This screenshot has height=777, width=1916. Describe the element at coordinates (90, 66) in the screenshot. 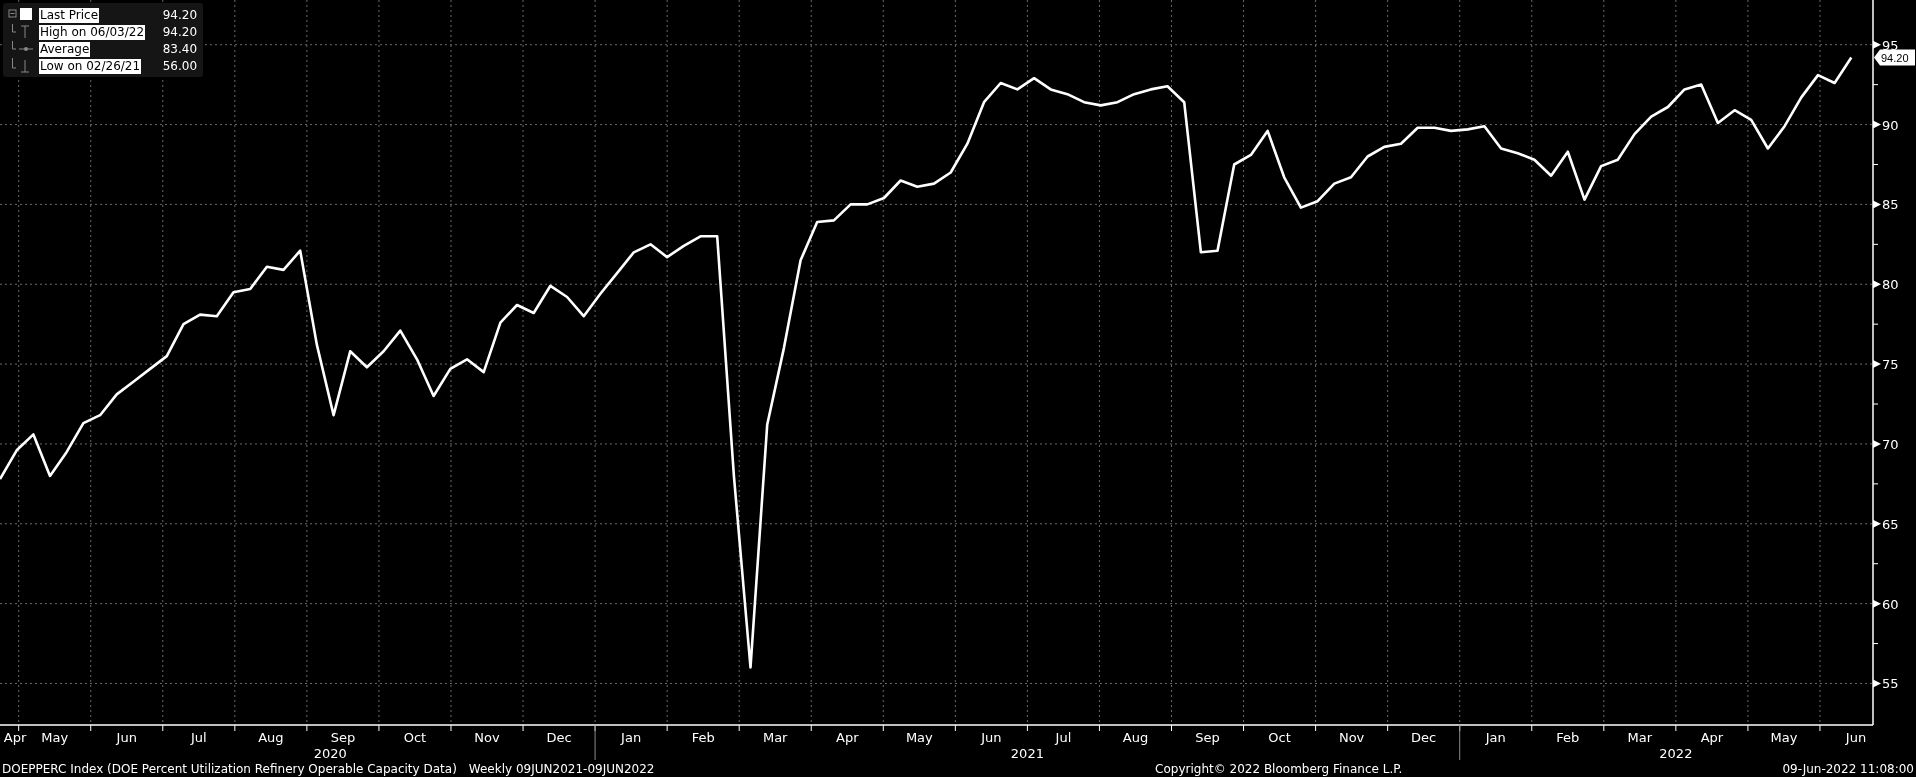

I see `legend-label: Low on 02/26/21` at that location.